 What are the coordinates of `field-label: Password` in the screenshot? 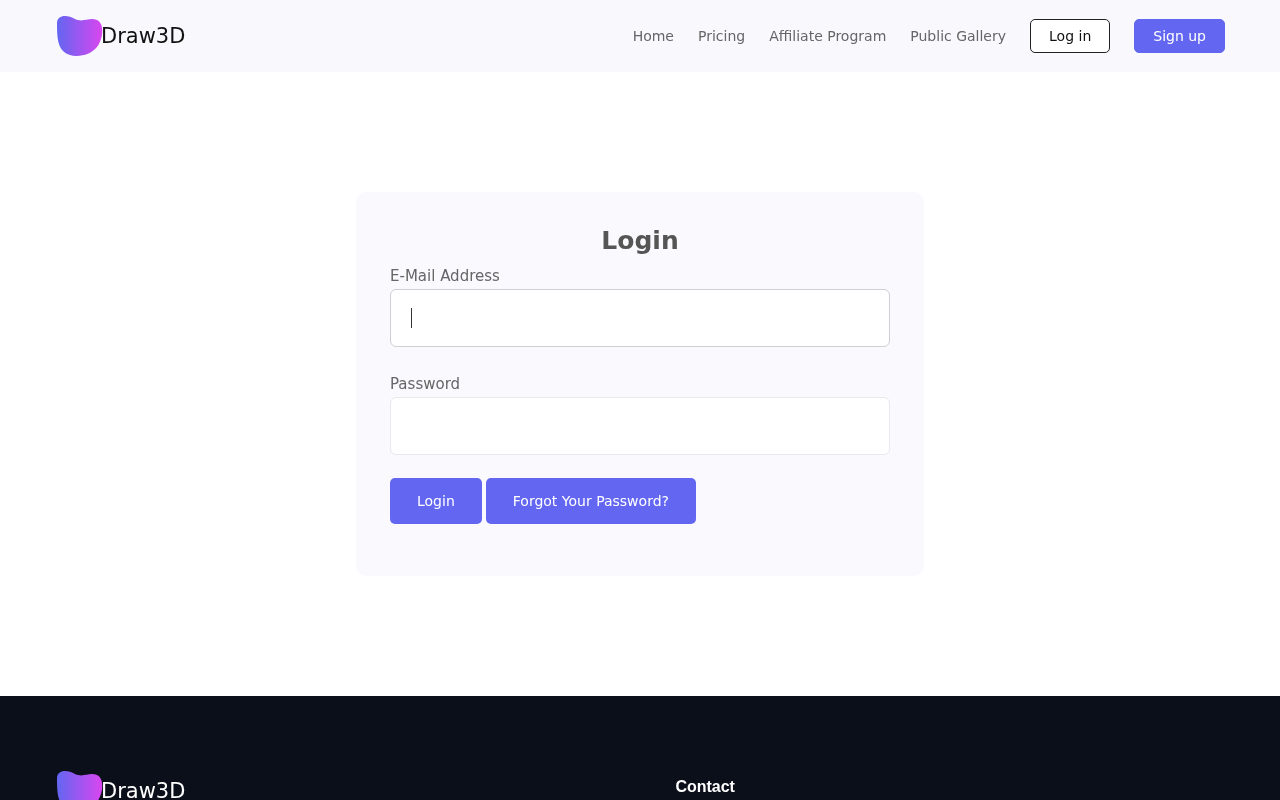 It's located at (426, 384).